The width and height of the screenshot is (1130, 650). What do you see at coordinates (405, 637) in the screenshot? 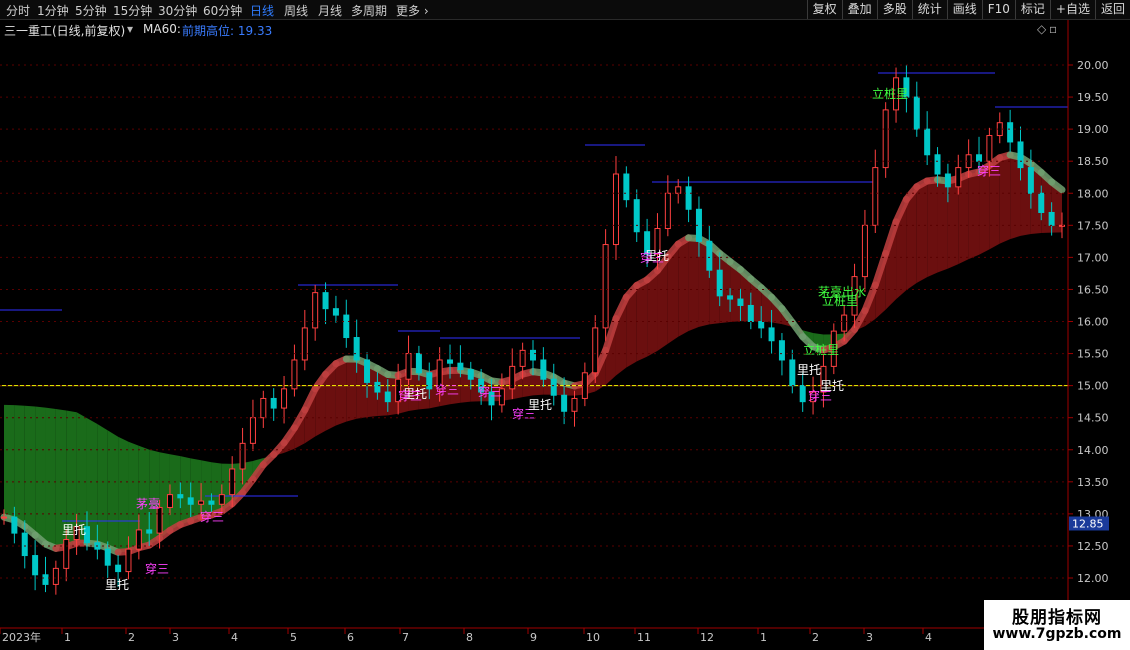
I see `time-tick-label: 7` at bounding box center [405, 637].